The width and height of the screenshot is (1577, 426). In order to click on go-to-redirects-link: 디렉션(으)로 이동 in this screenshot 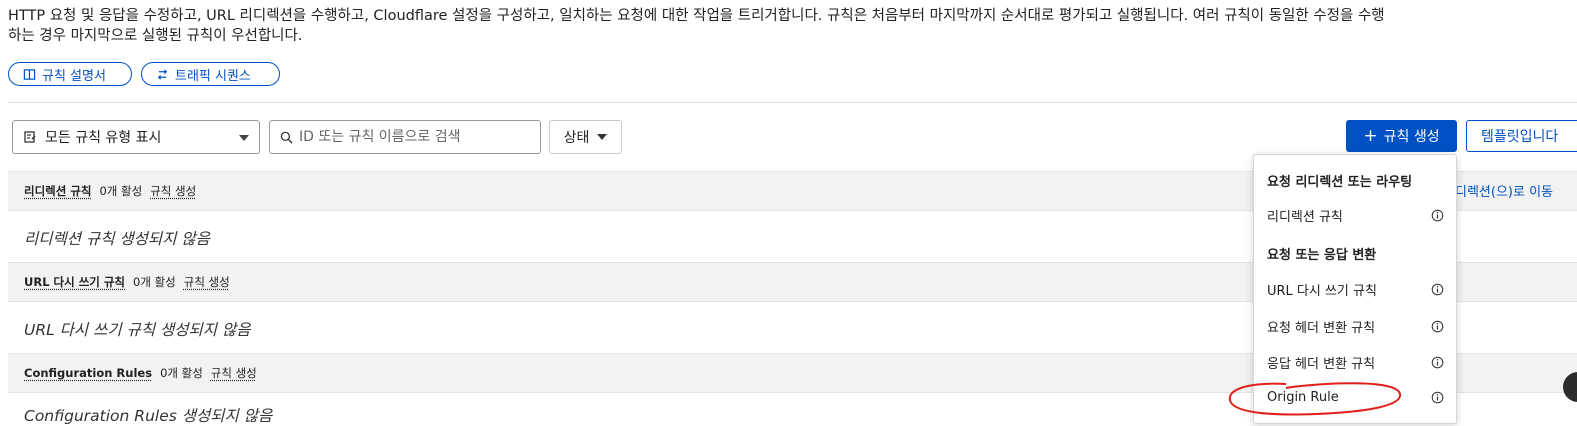, I will do `click(1504, 190)`.